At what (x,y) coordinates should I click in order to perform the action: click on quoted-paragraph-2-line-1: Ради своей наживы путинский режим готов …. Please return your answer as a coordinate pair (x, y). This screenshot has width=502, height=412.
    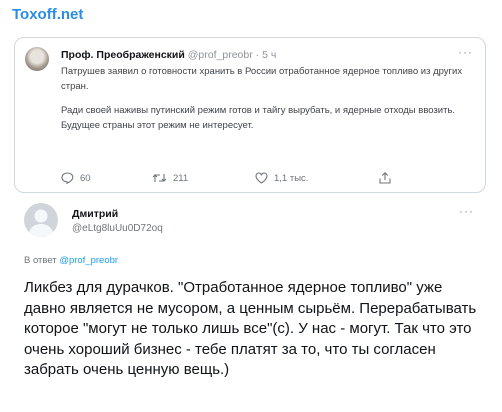
    Looking at the image, I should click on (258, 110).